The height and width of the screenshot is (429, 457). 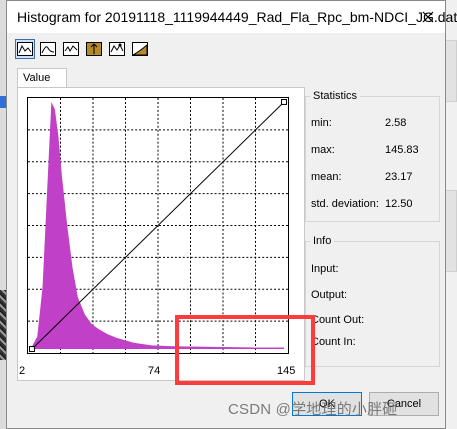 I want to click on info-title: Info, so click(x=322, y=241).